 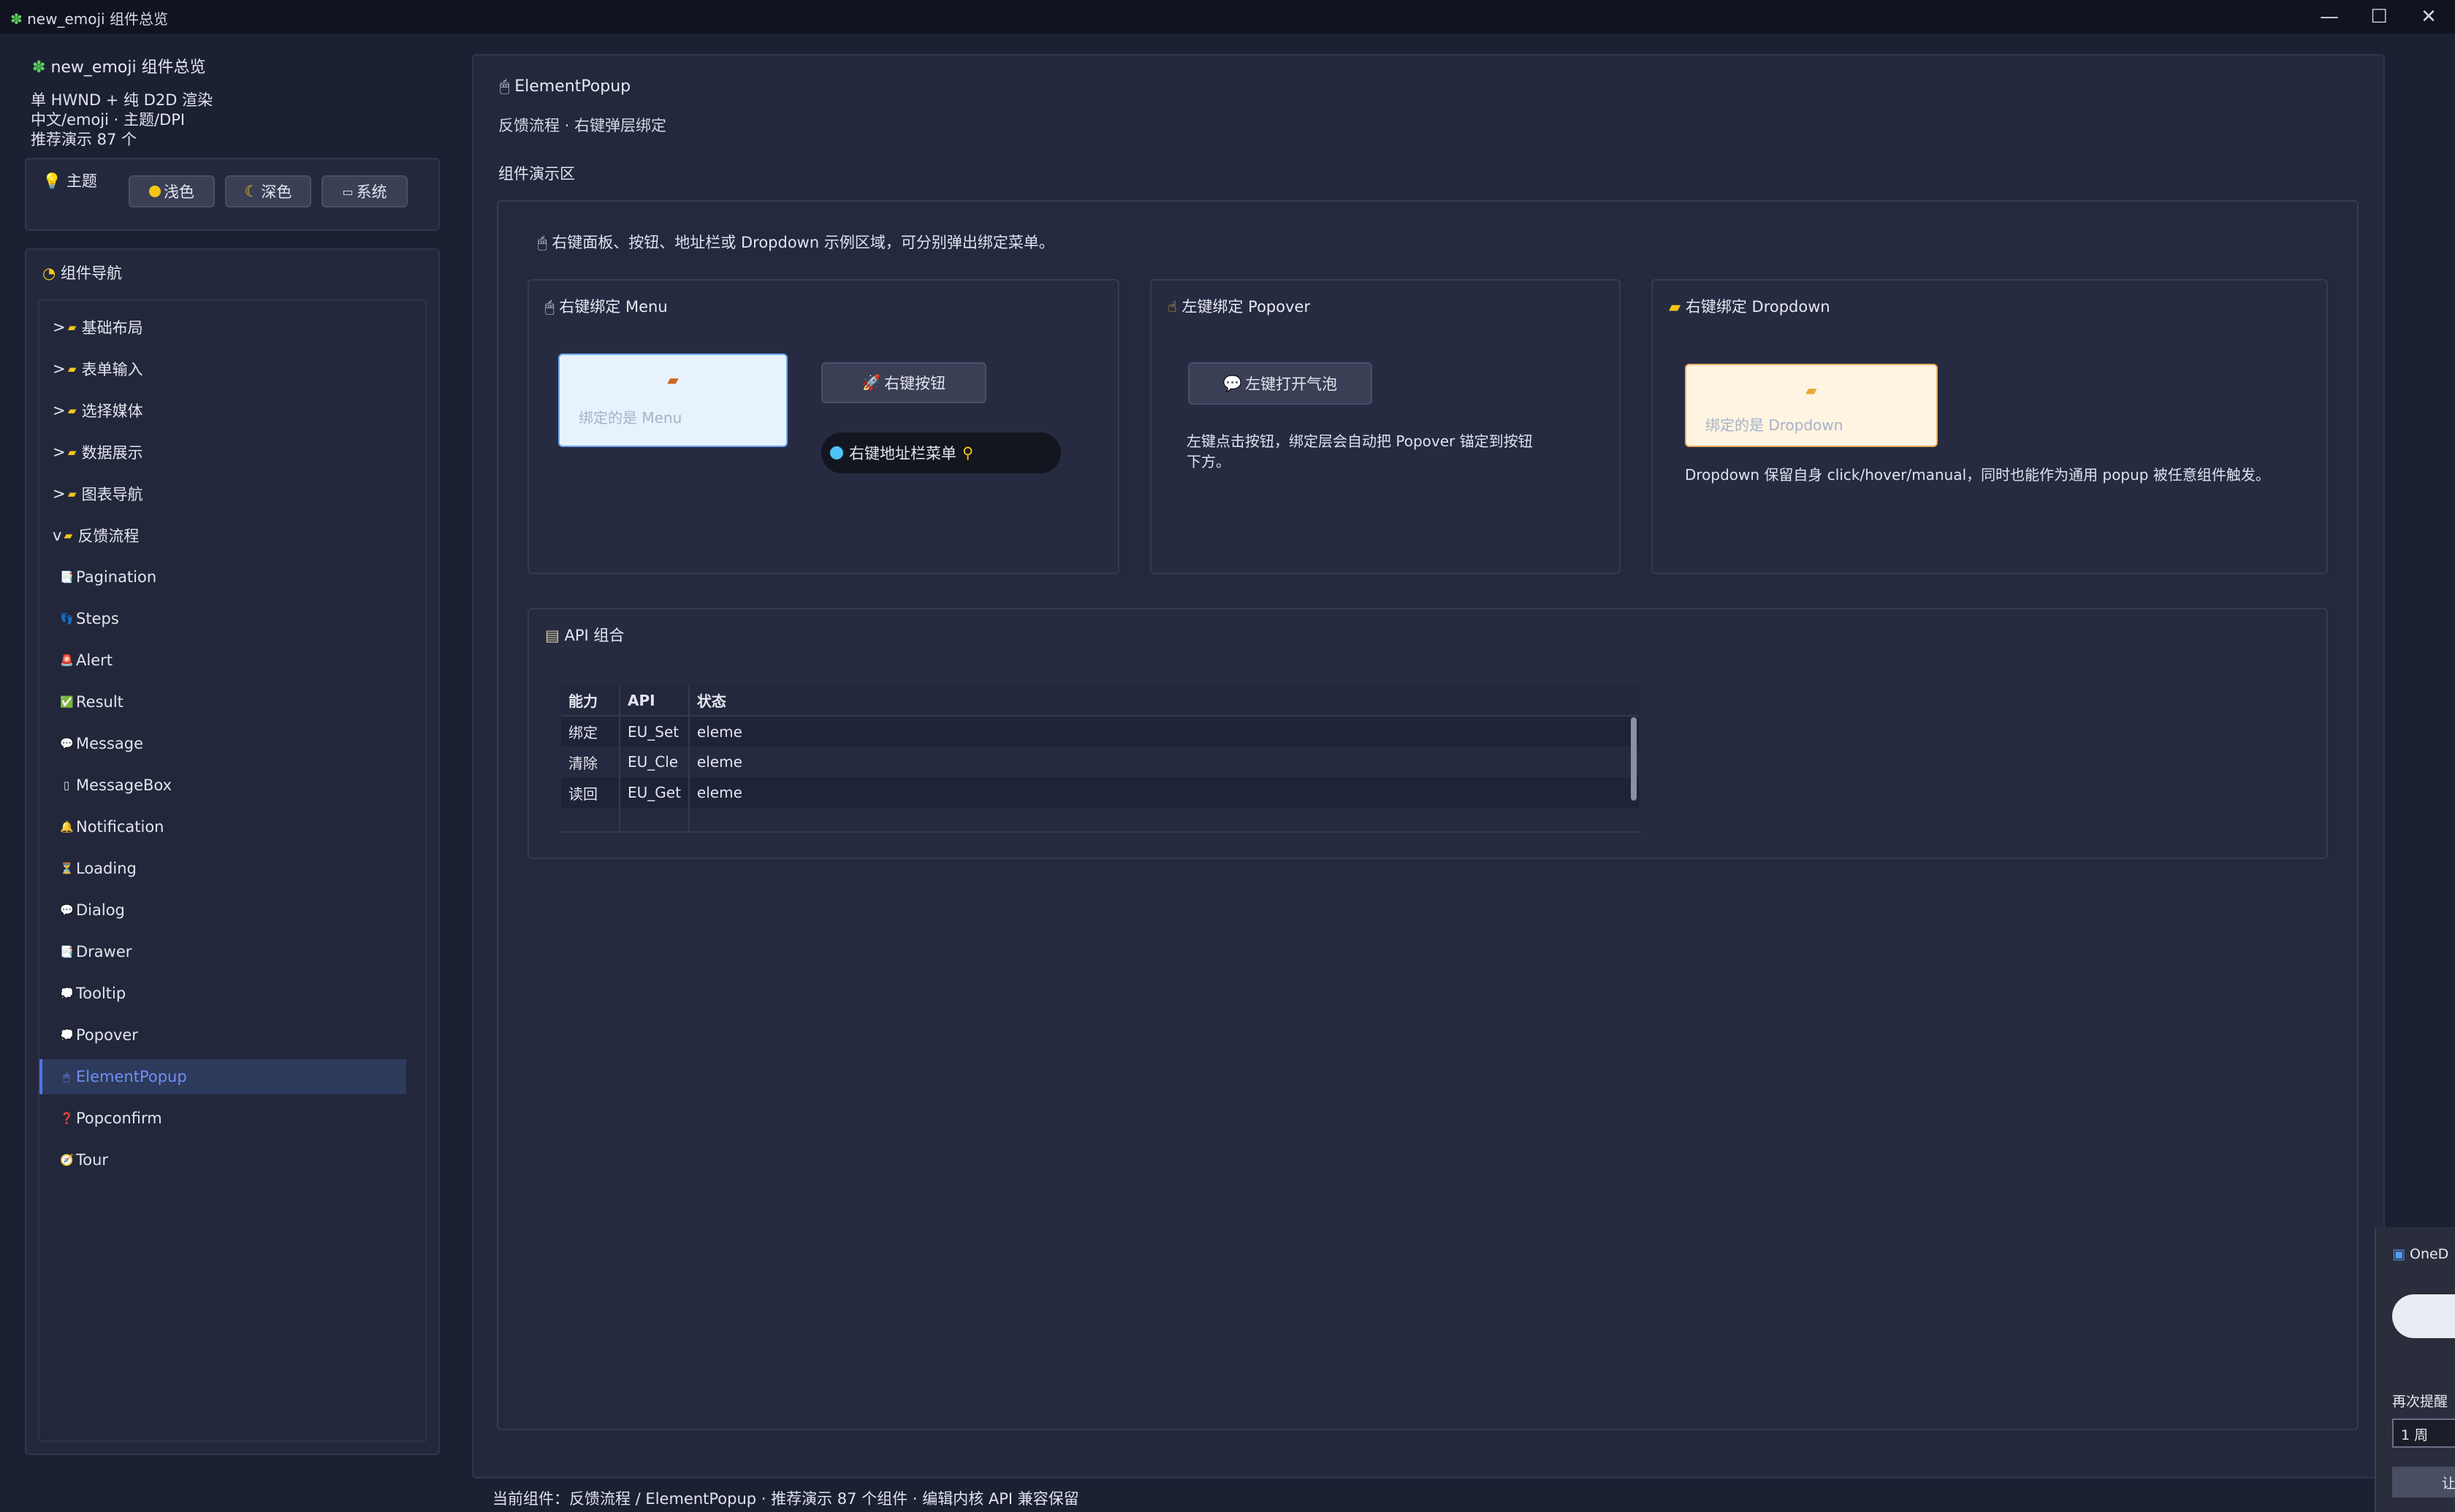 I want to click on nav-item-icon: 🔔, so click(x=67, y=826).